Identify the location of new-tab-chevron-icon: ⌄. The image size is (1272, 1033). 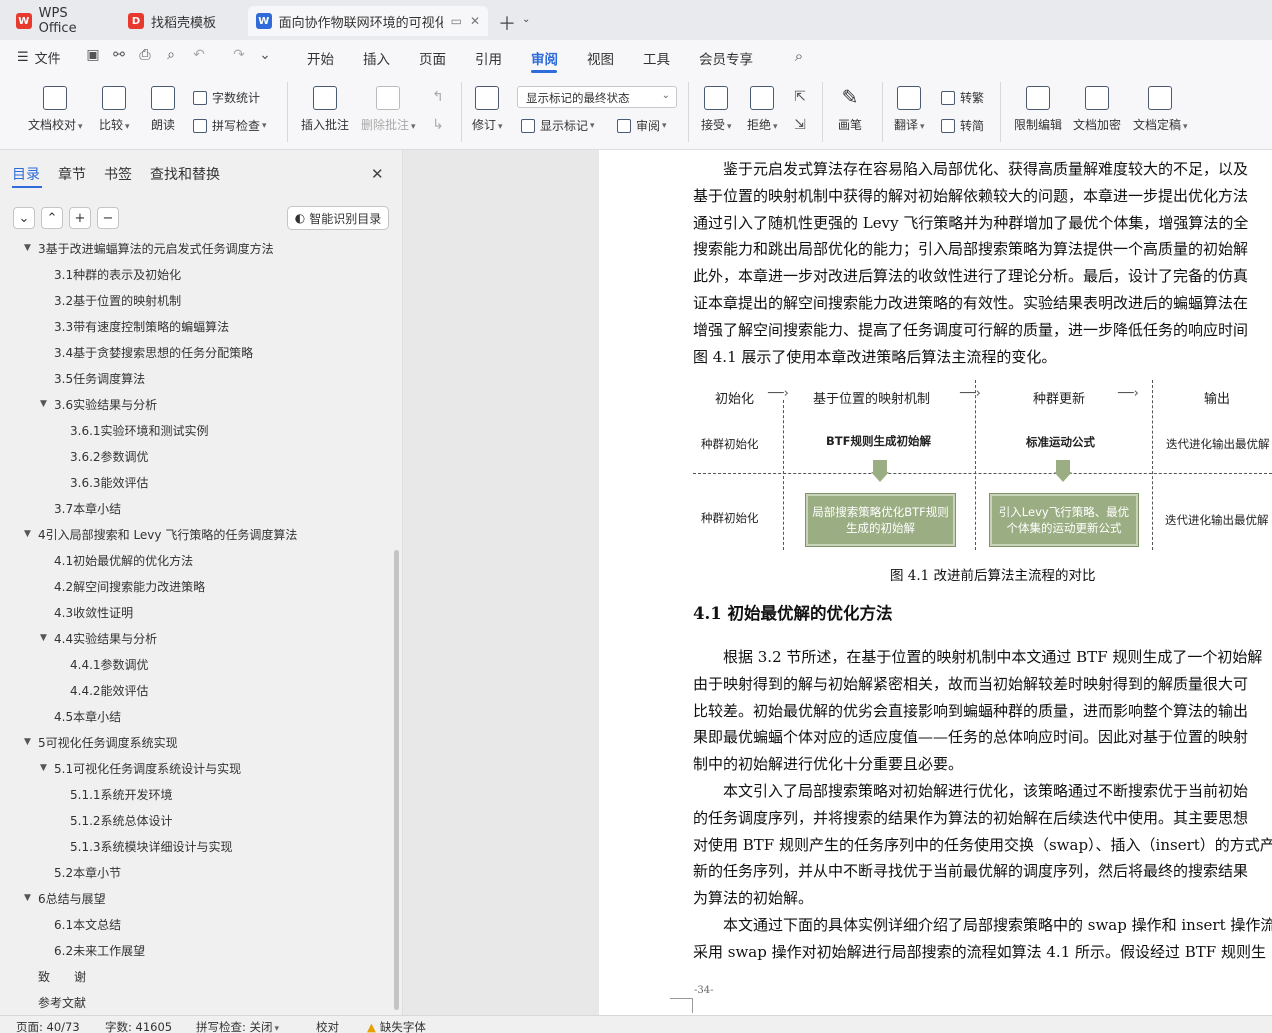
(526, 19).